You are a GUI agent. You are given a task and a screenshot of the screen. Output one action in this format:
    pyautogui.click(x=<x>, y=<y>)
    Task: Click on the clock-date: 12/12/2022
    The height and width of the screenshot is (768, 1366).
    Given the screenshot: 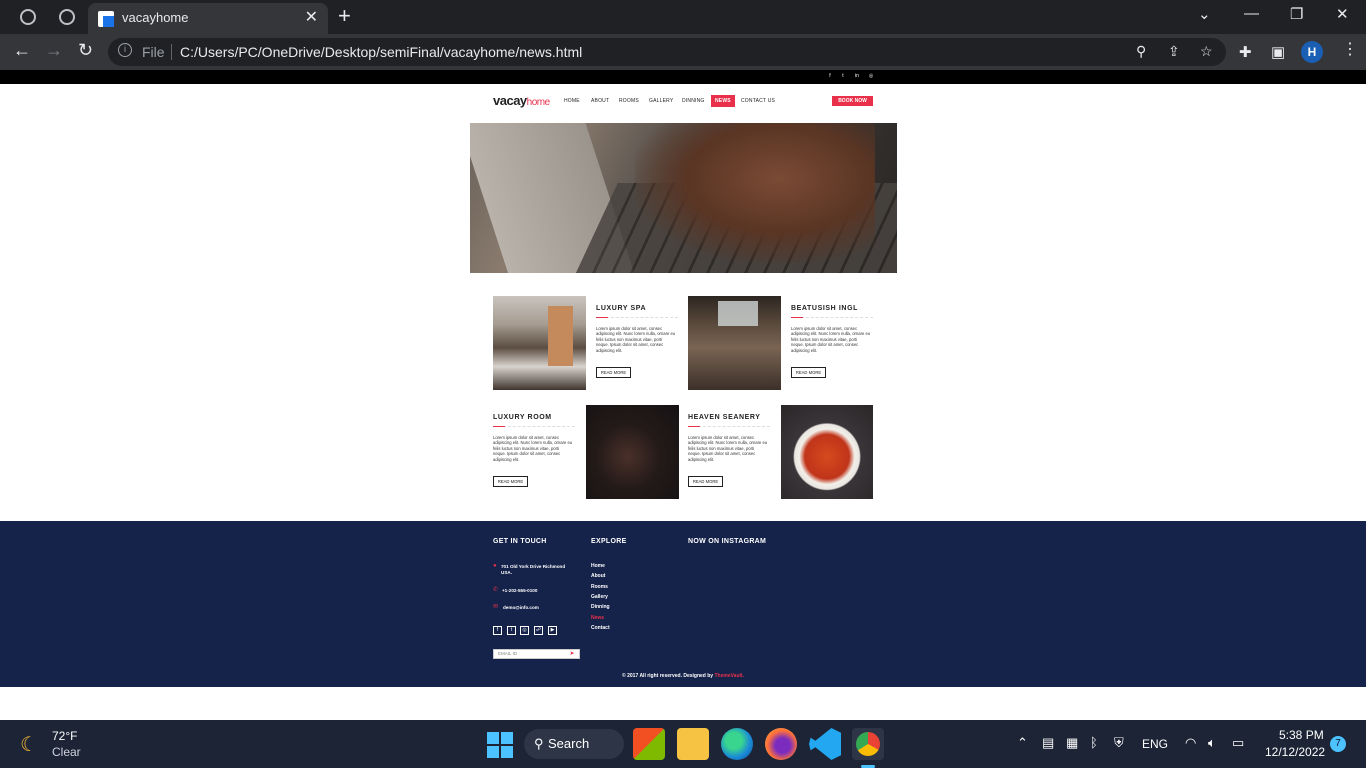 What is the action you would take?
    pyautogui.click(x=1295, y=752)
    